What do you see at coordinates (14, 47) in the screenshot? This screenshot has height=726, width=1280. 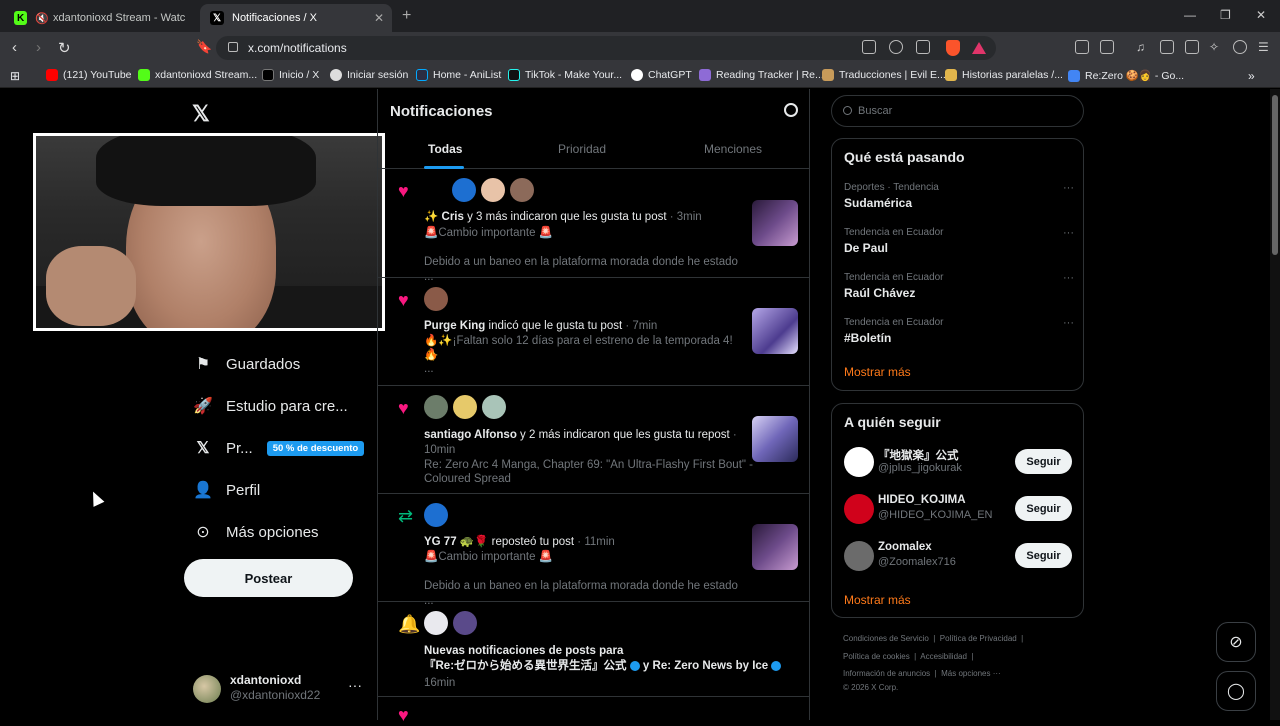 I see `back-icon: ‹` at bounding box center [14, 47].